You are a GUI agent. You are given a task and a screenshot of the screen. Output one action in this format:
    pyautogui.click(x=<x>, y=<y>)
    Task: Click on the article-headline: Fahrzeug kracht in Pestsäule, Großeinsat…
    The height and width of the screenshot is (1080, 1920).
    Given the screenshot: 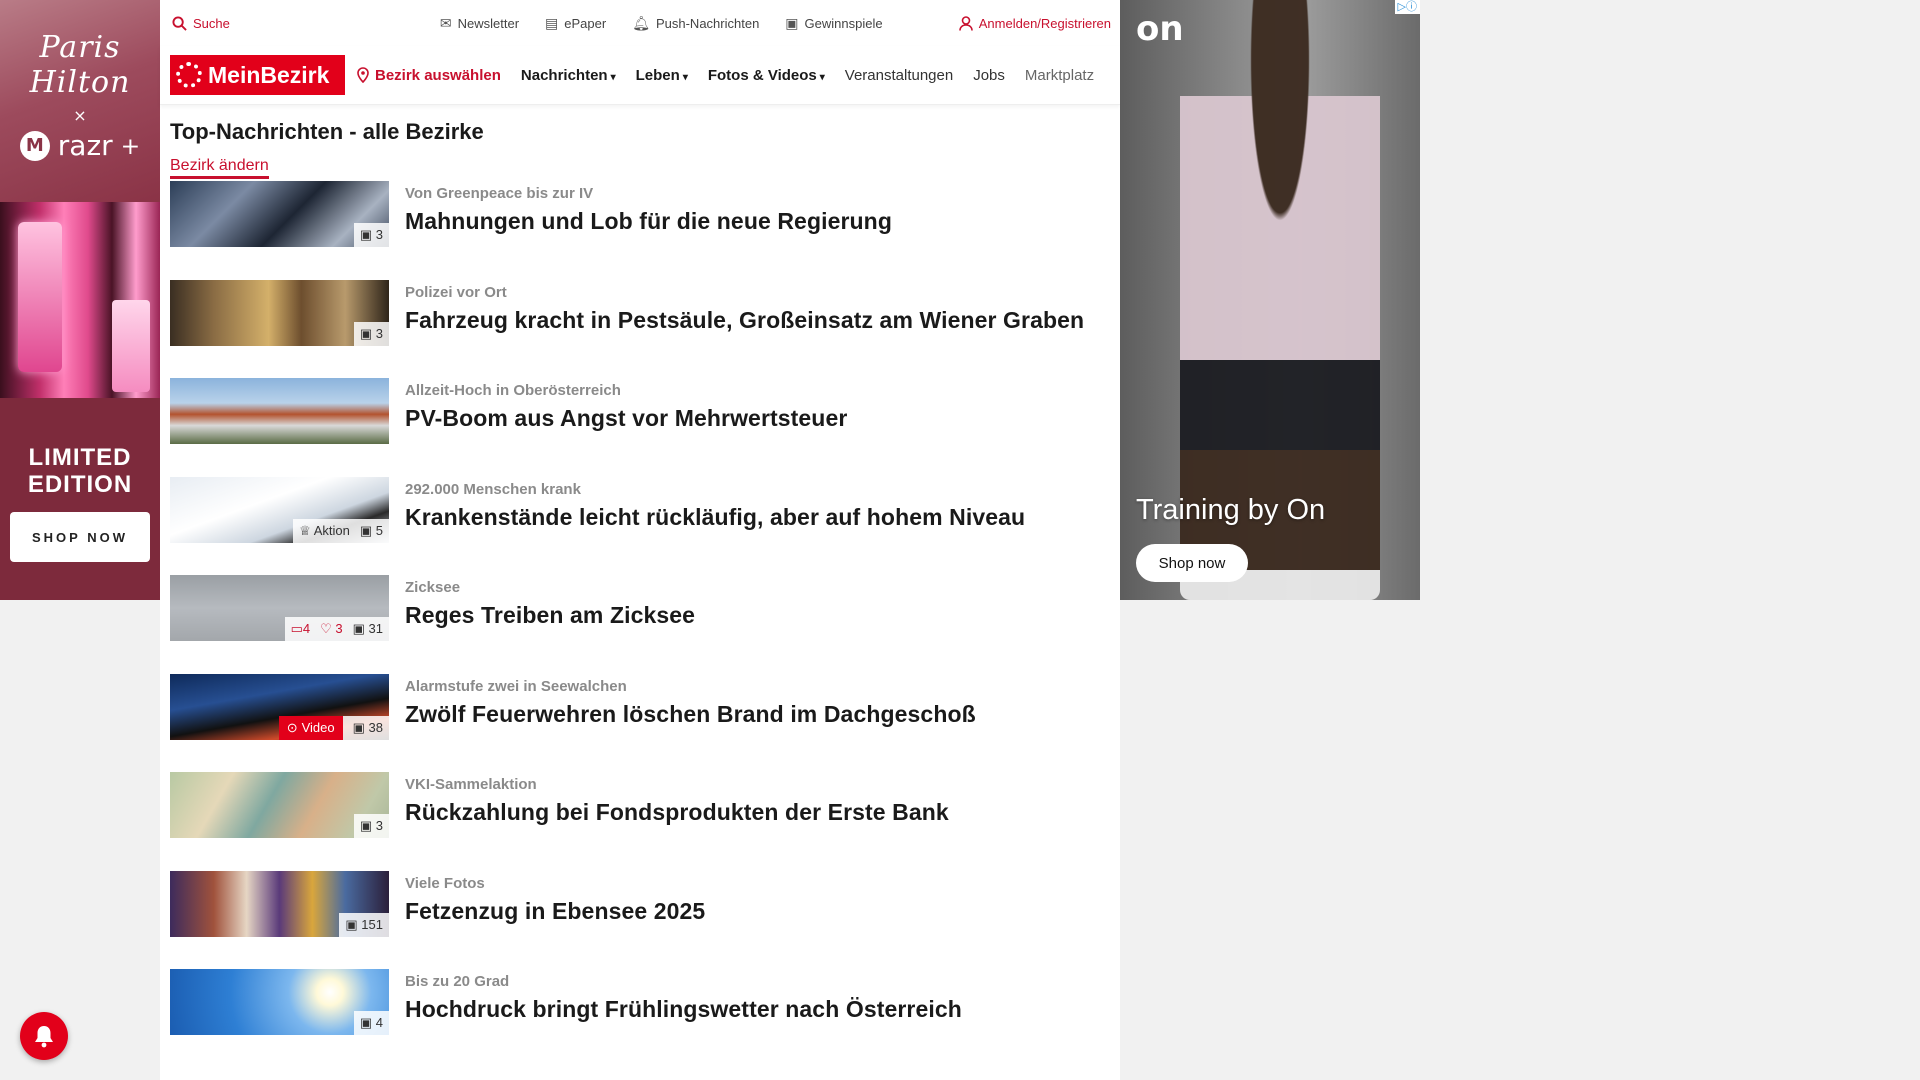 What is the action you would take?
    pyautogui.click(x=744, y=320)
    